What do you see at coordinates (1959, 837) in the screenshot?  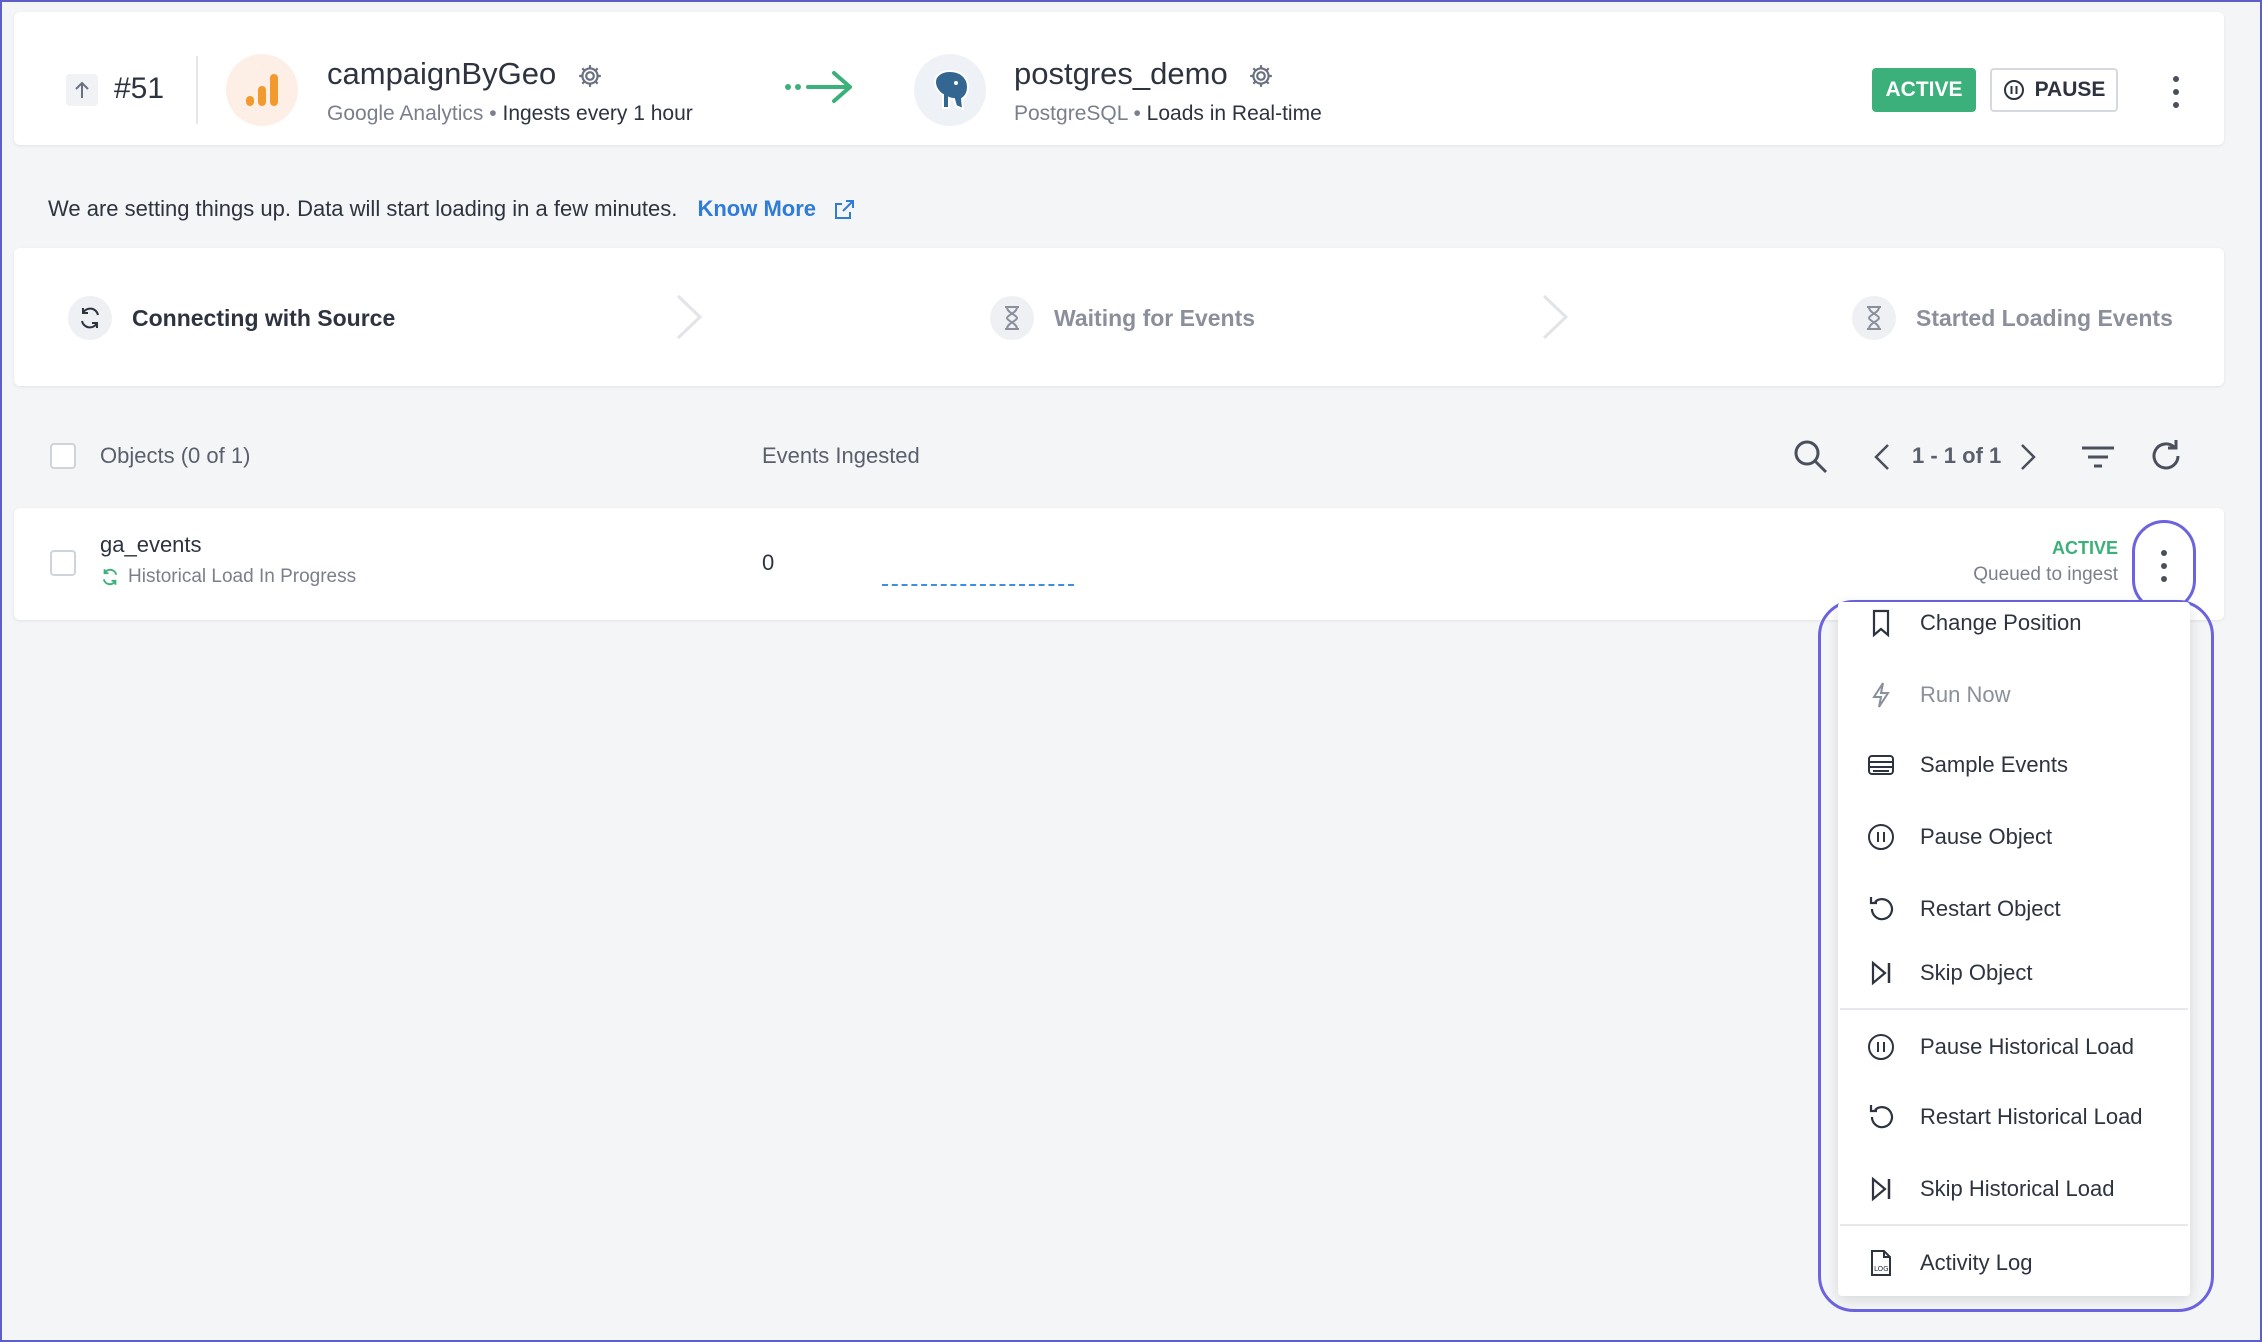 I see `menu-item-pause-object: Pause Object` at bounding box center [1959, 837].